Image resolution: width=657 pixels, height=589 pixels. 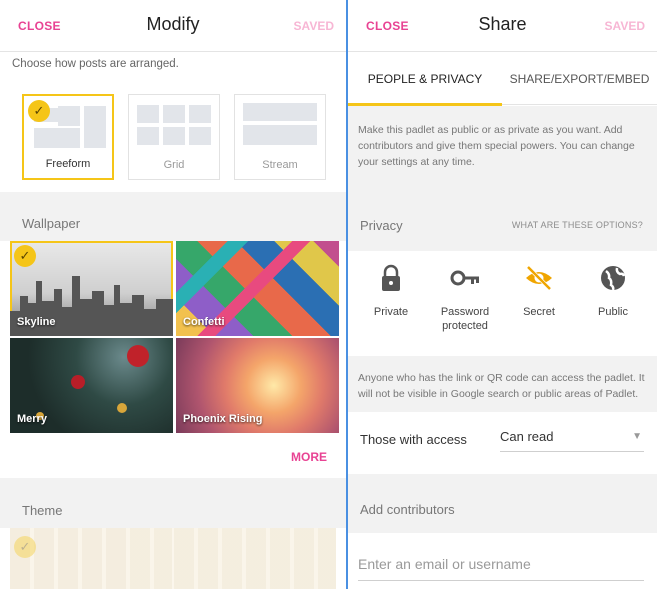 I want to click on access-label: Those with access, so click(x=413, y=439).